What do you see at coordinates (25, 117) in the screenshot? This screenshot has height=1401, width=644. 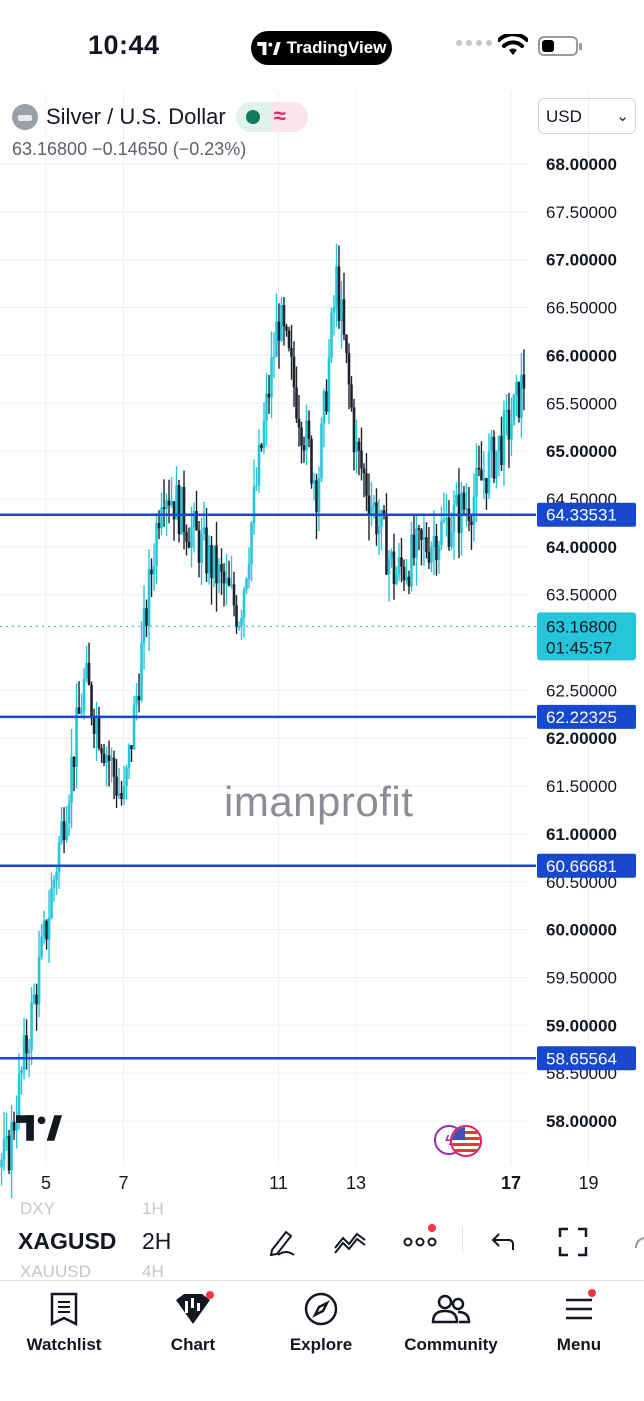 I see `silver-symbol-icon` at bounding box center [25, 117].